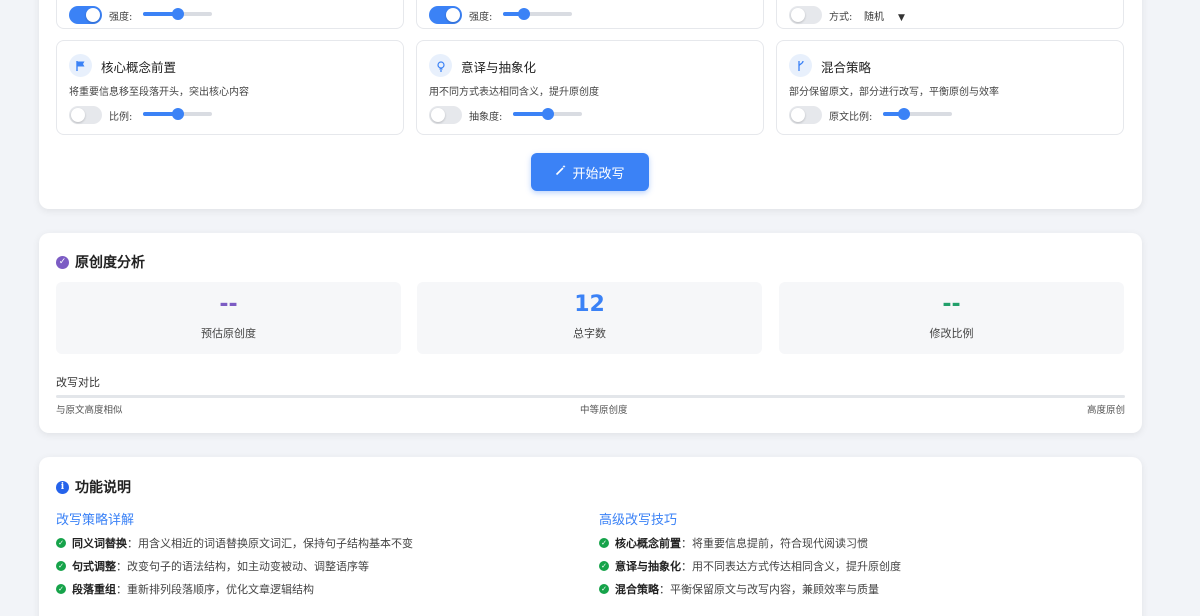  Describe the element at coordinates (638, 520) in the screenshot. I see `advanced-column-title: 高级改写技巧` at that location.